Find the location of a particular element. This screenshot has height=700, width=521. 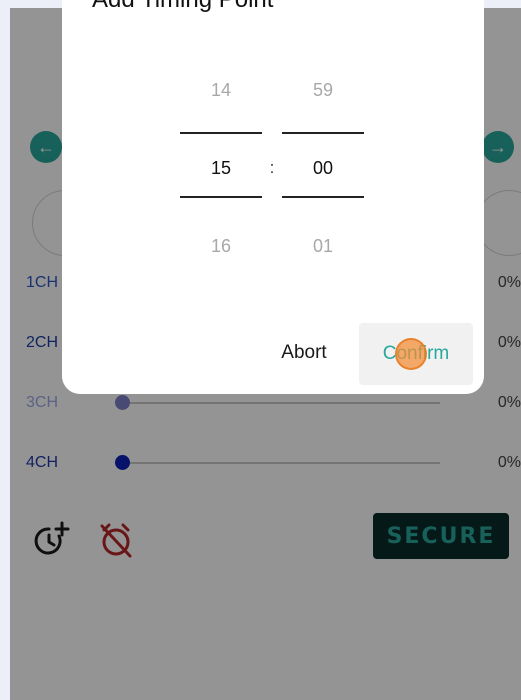

hour-next: 16 is located at coordinates (221, 246).